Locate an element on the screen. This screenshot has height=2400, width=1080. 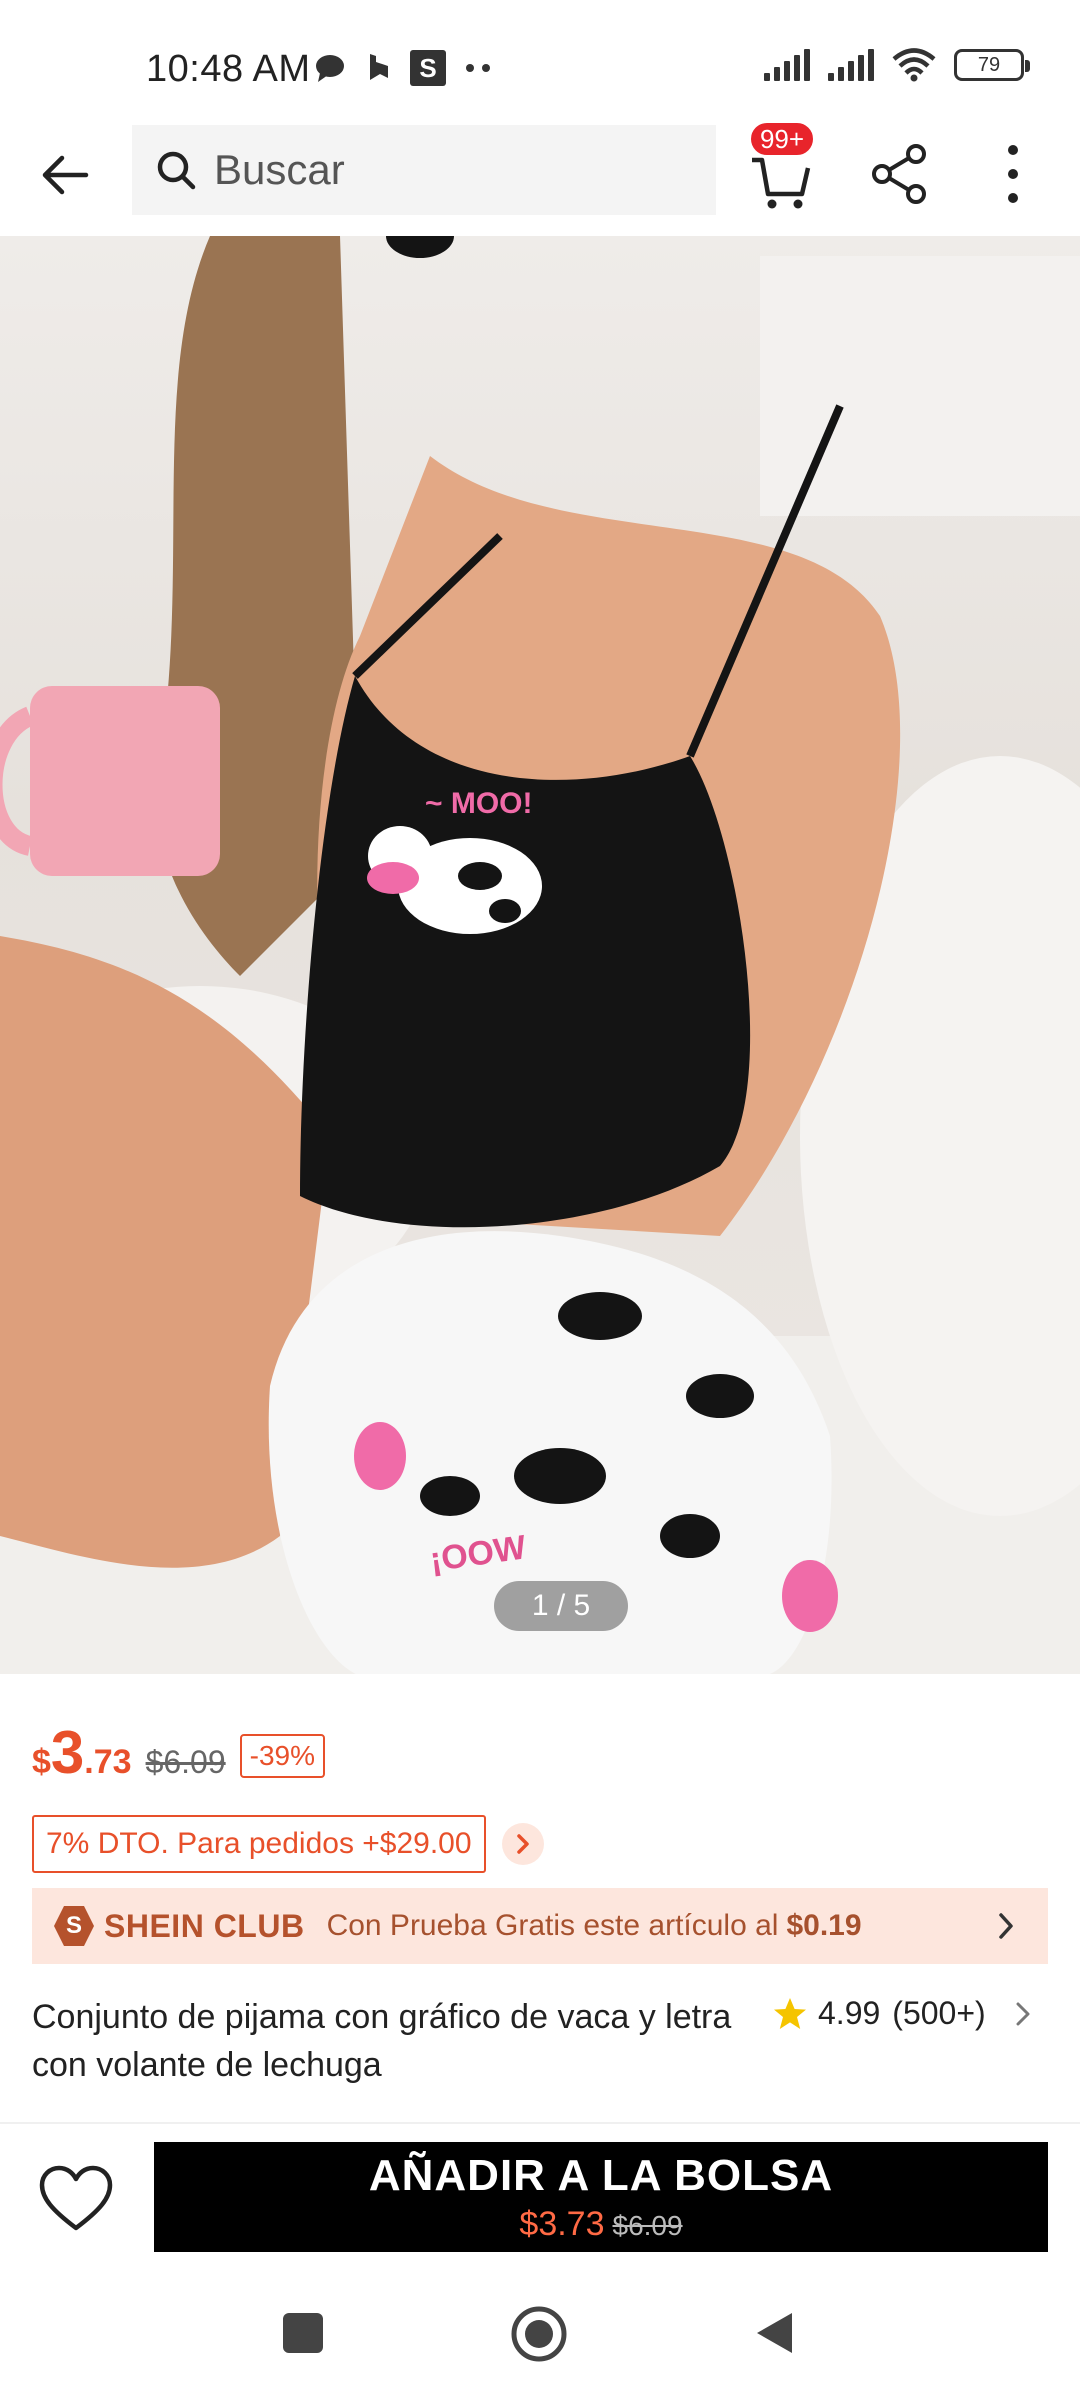
add-to-bag-price: $3.73 is located at coordinates (562, 2223).